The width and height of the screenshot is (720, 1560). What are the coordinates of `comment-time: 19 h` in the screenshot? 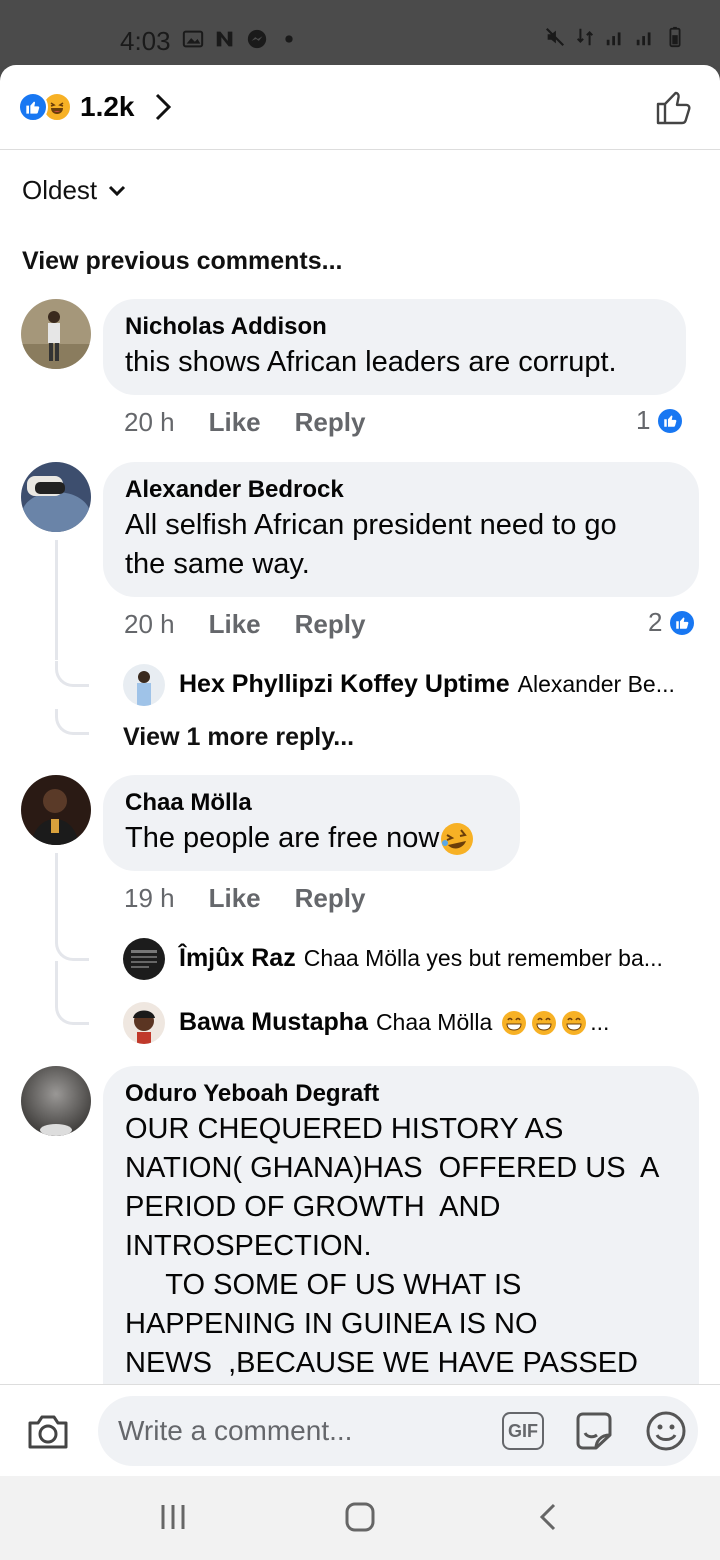 It's located at (149, 898).